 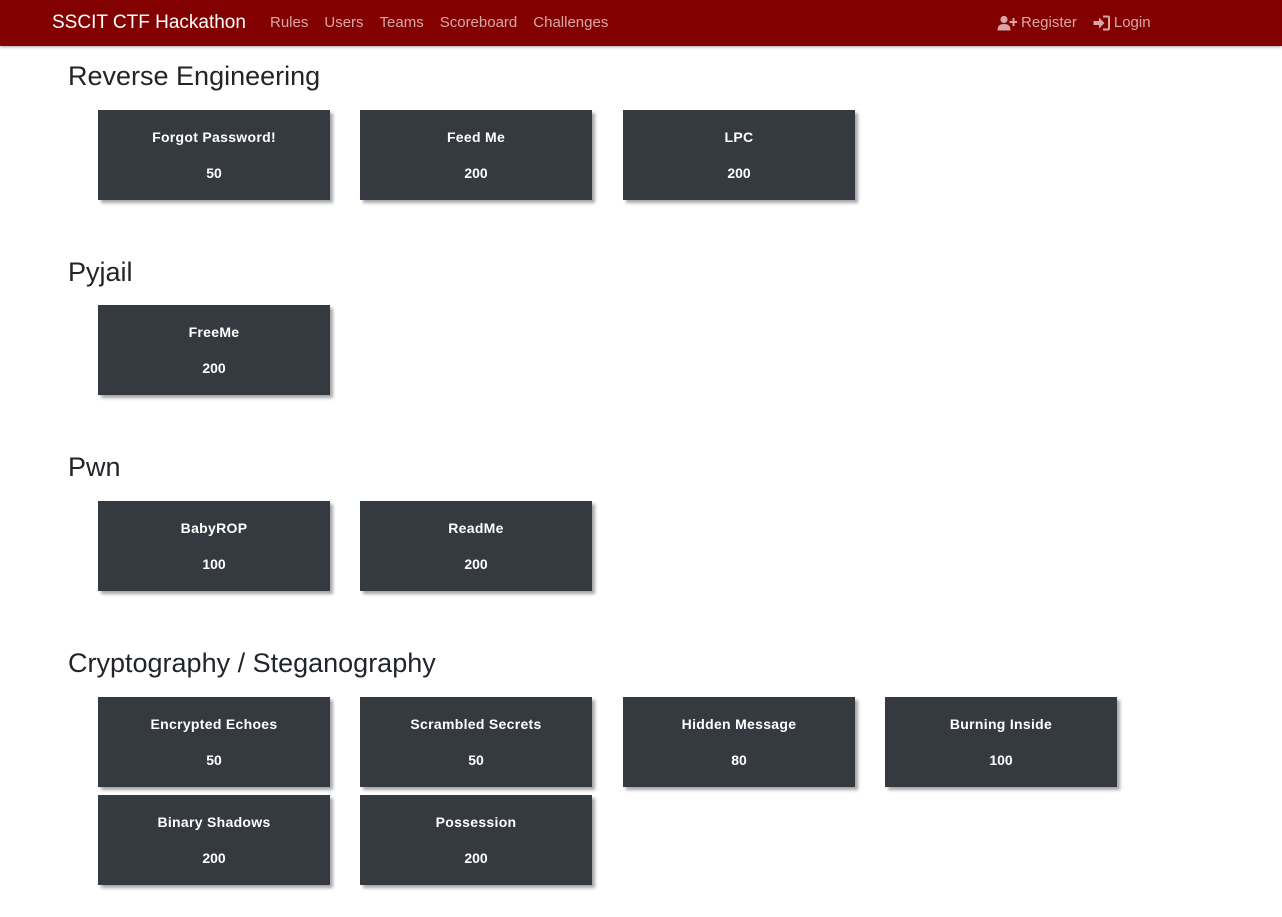 I want to click on challenge-name: LPC, so click(x=739, y=137).